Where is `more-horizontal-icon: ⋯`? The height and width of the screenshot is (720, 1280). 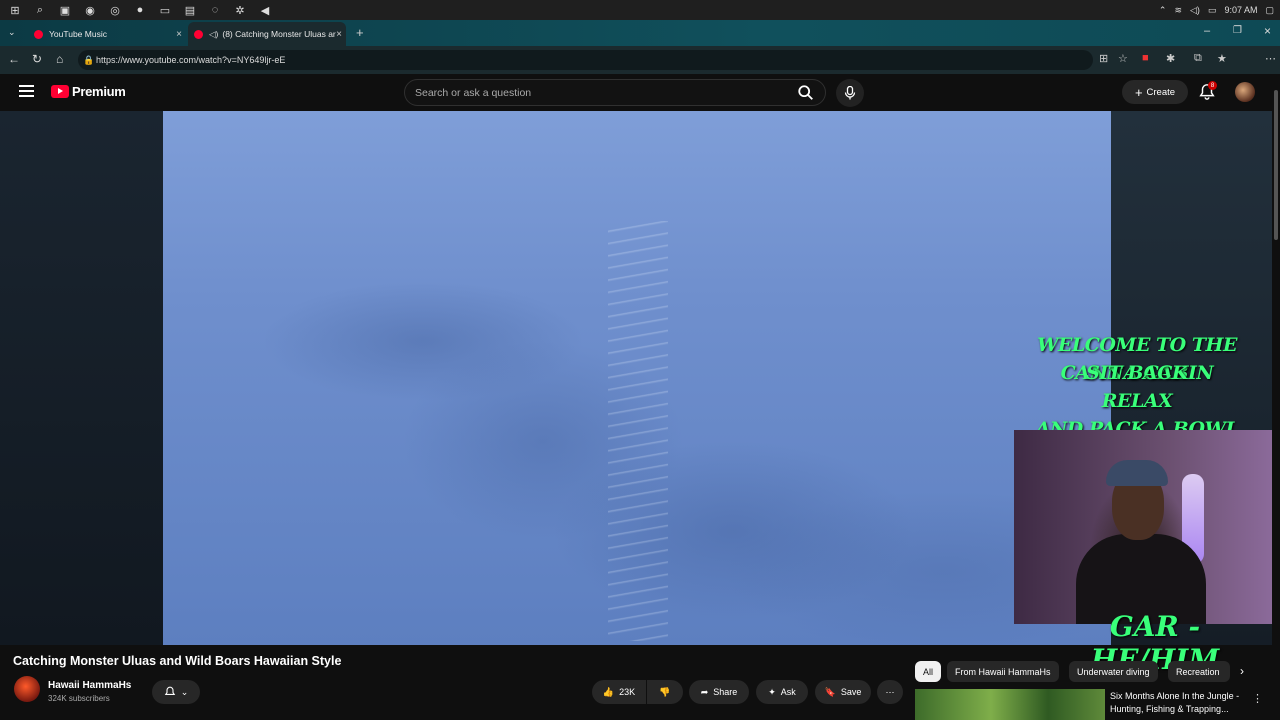 more-horizontal-icon: ⋯ is located at coordinates (890, 691).